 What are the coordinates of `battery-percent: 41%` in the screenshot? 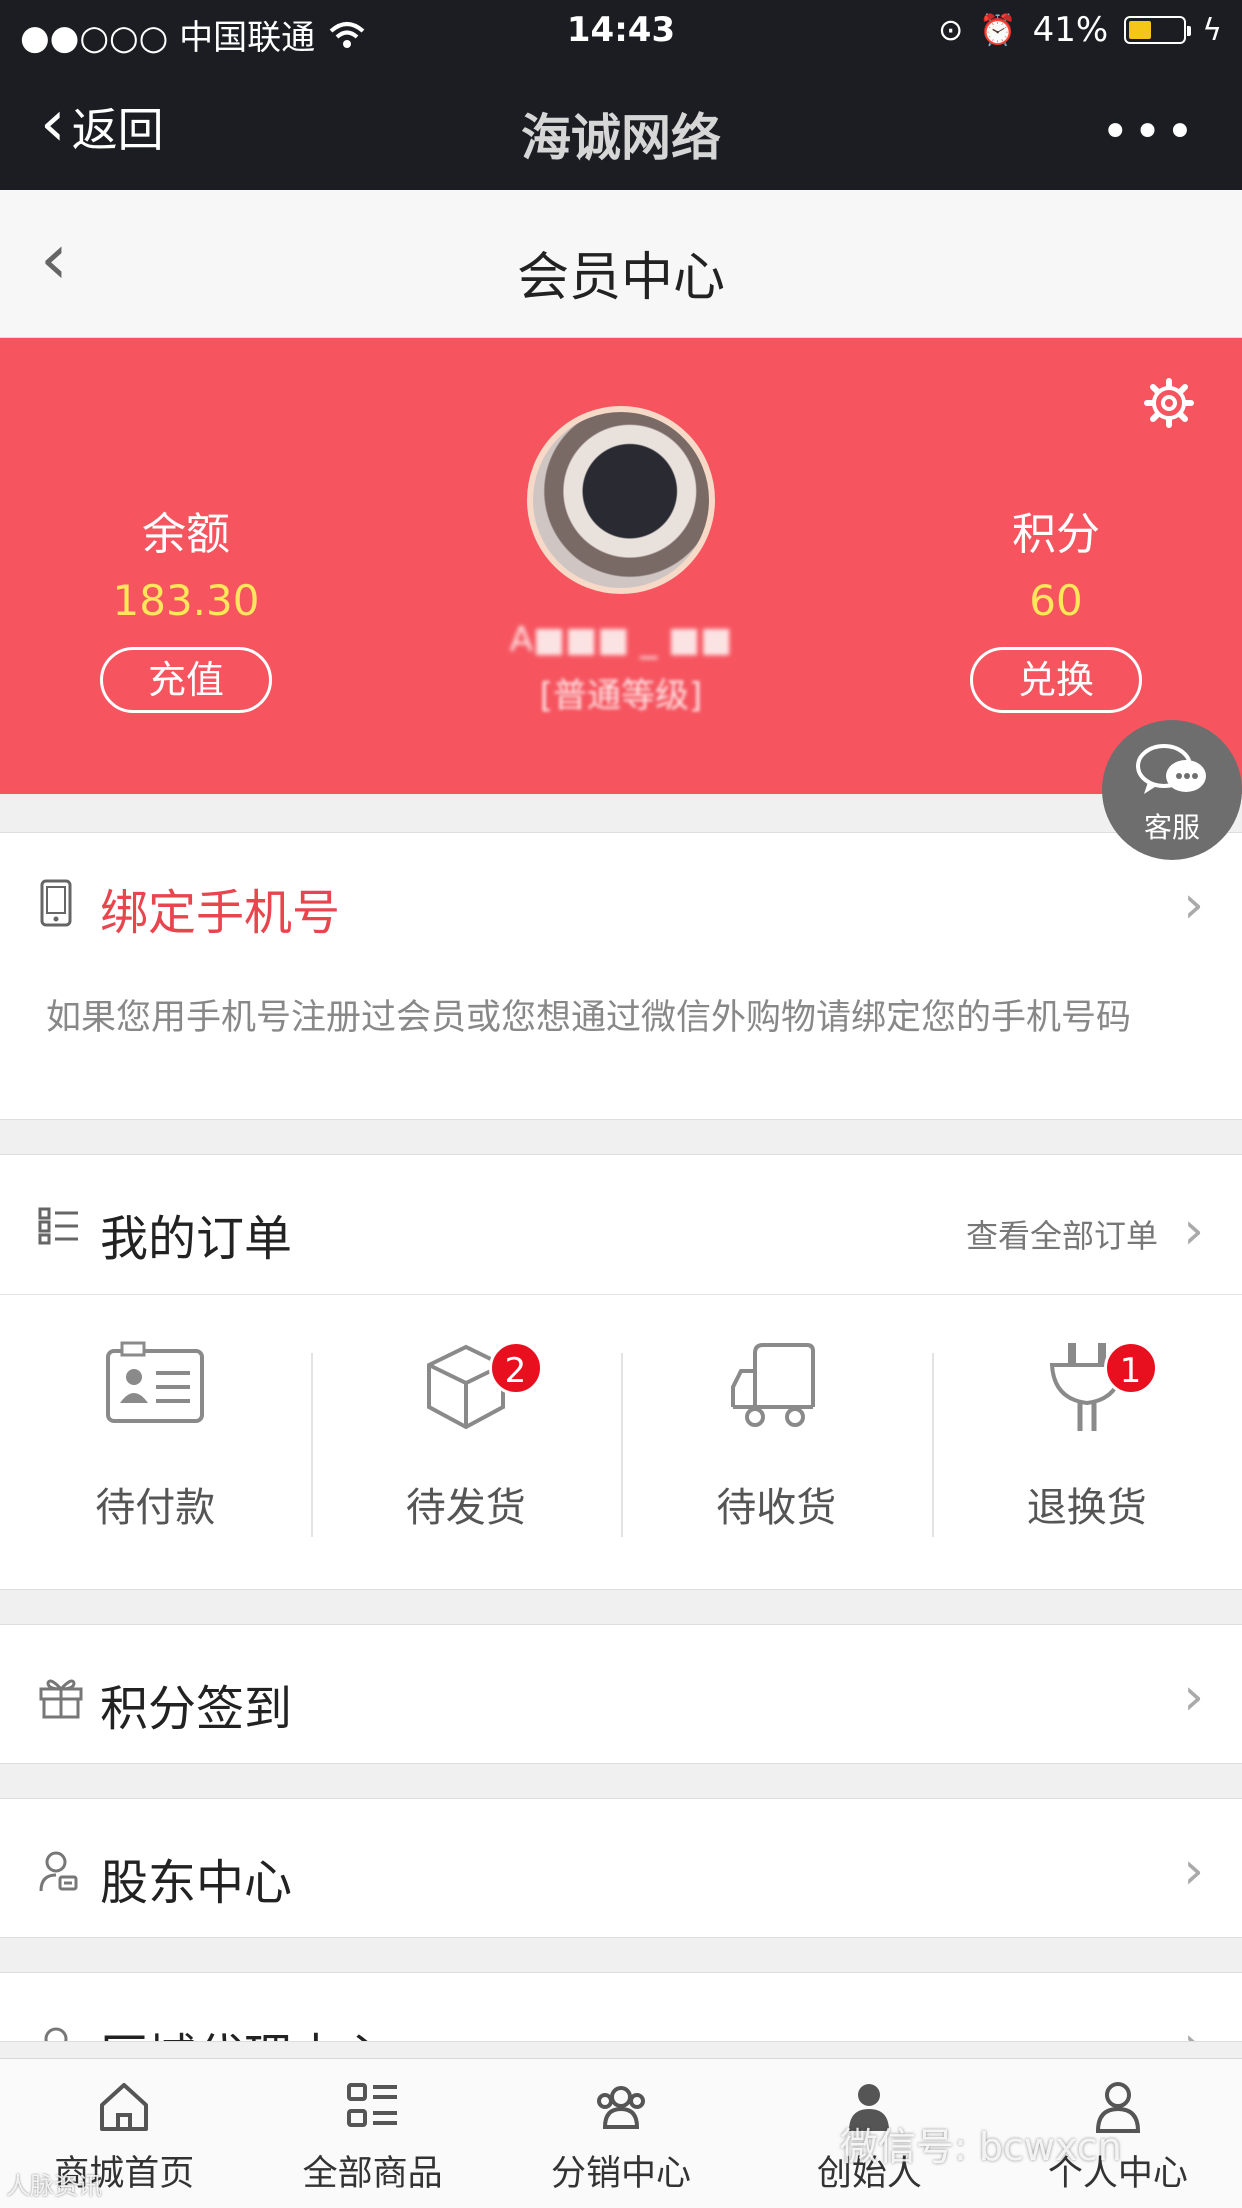 It's located at (1070, 30).